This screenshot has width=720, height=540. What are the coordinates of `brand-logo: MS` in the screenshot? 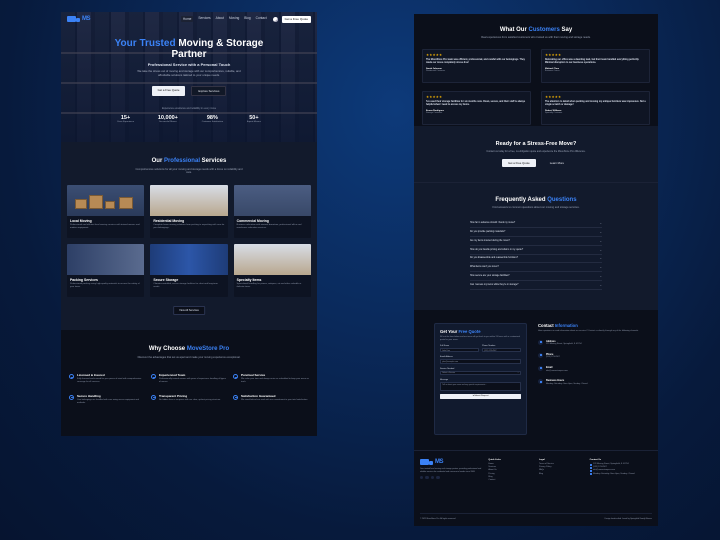 It's located at (79, 19).